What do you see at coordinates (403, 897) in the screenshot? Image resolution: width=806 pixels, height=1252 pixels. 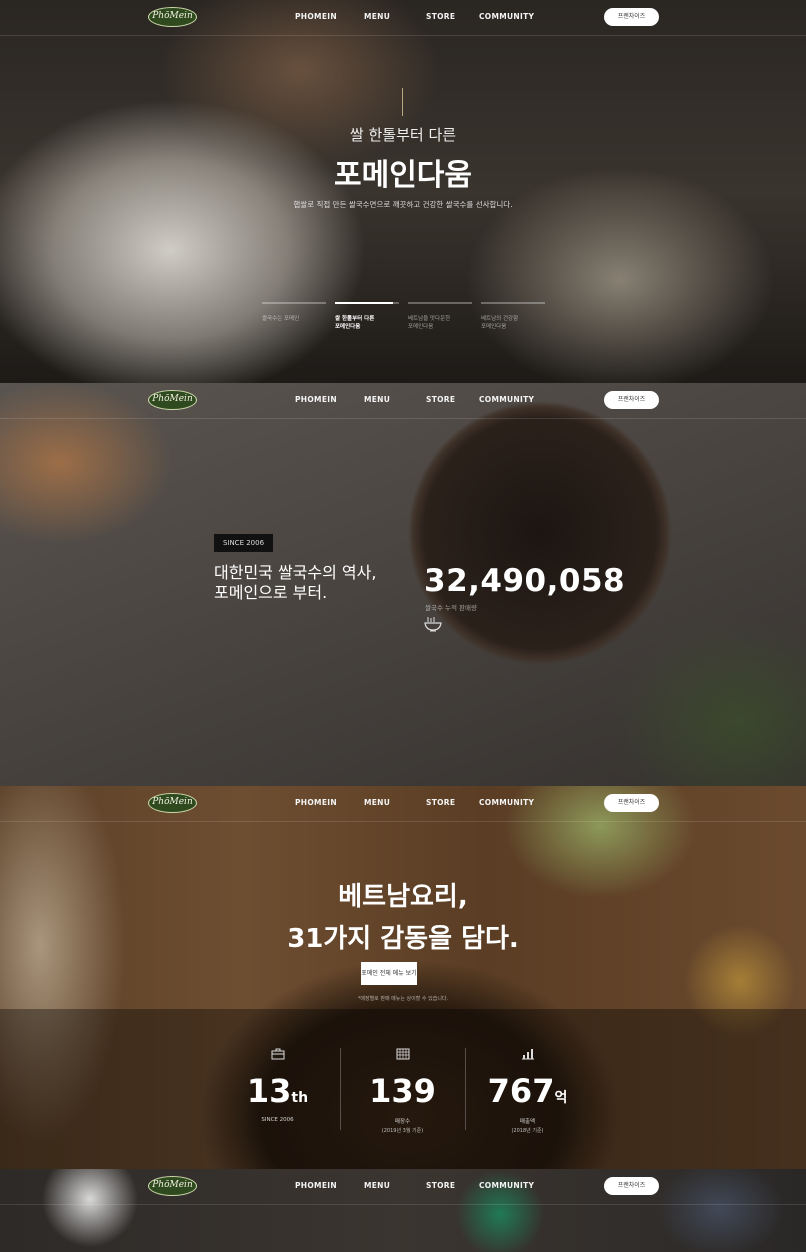 I see `menu-headline-line1: 베트남요리,` at bounding box center [403, 897].